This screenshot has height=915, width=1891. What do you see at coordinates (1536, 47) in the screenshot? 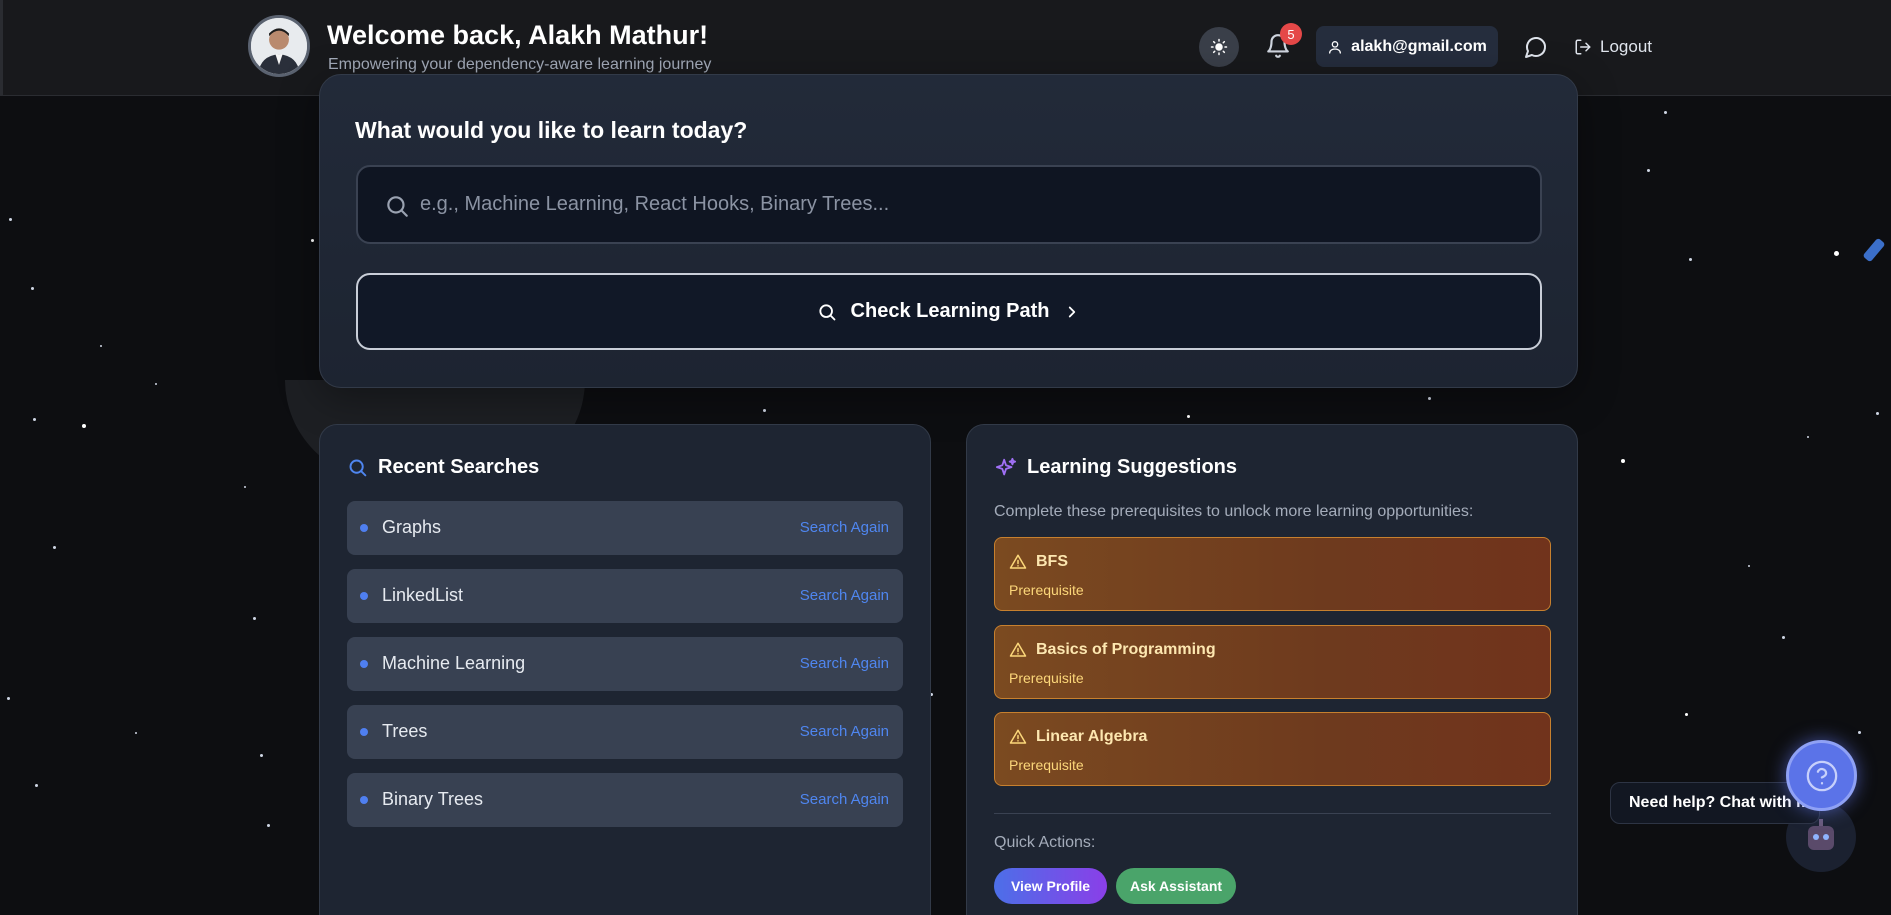
I see `chat-icon` at bounding box center [1536, 47].